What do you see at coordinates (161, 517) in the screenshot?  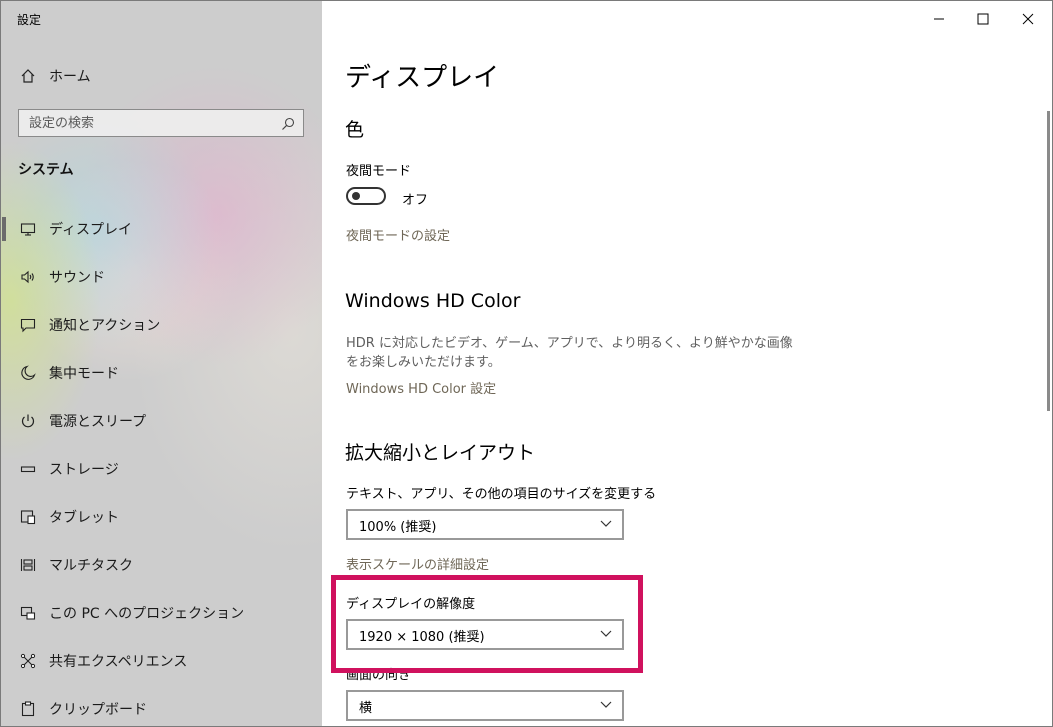 I see `sidebar-item-tablet: タブレット` at bounding box center [161, 517].